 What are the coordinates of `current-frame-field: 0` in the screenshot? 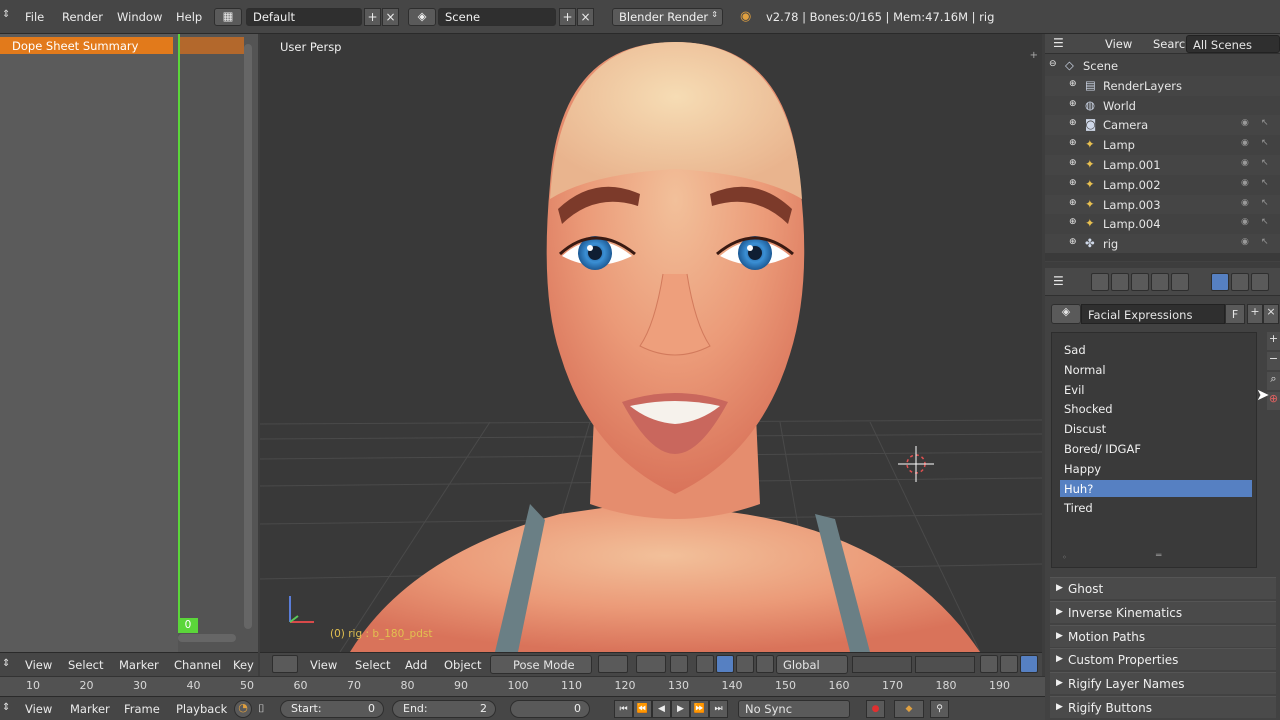 It's located at (550, 709).